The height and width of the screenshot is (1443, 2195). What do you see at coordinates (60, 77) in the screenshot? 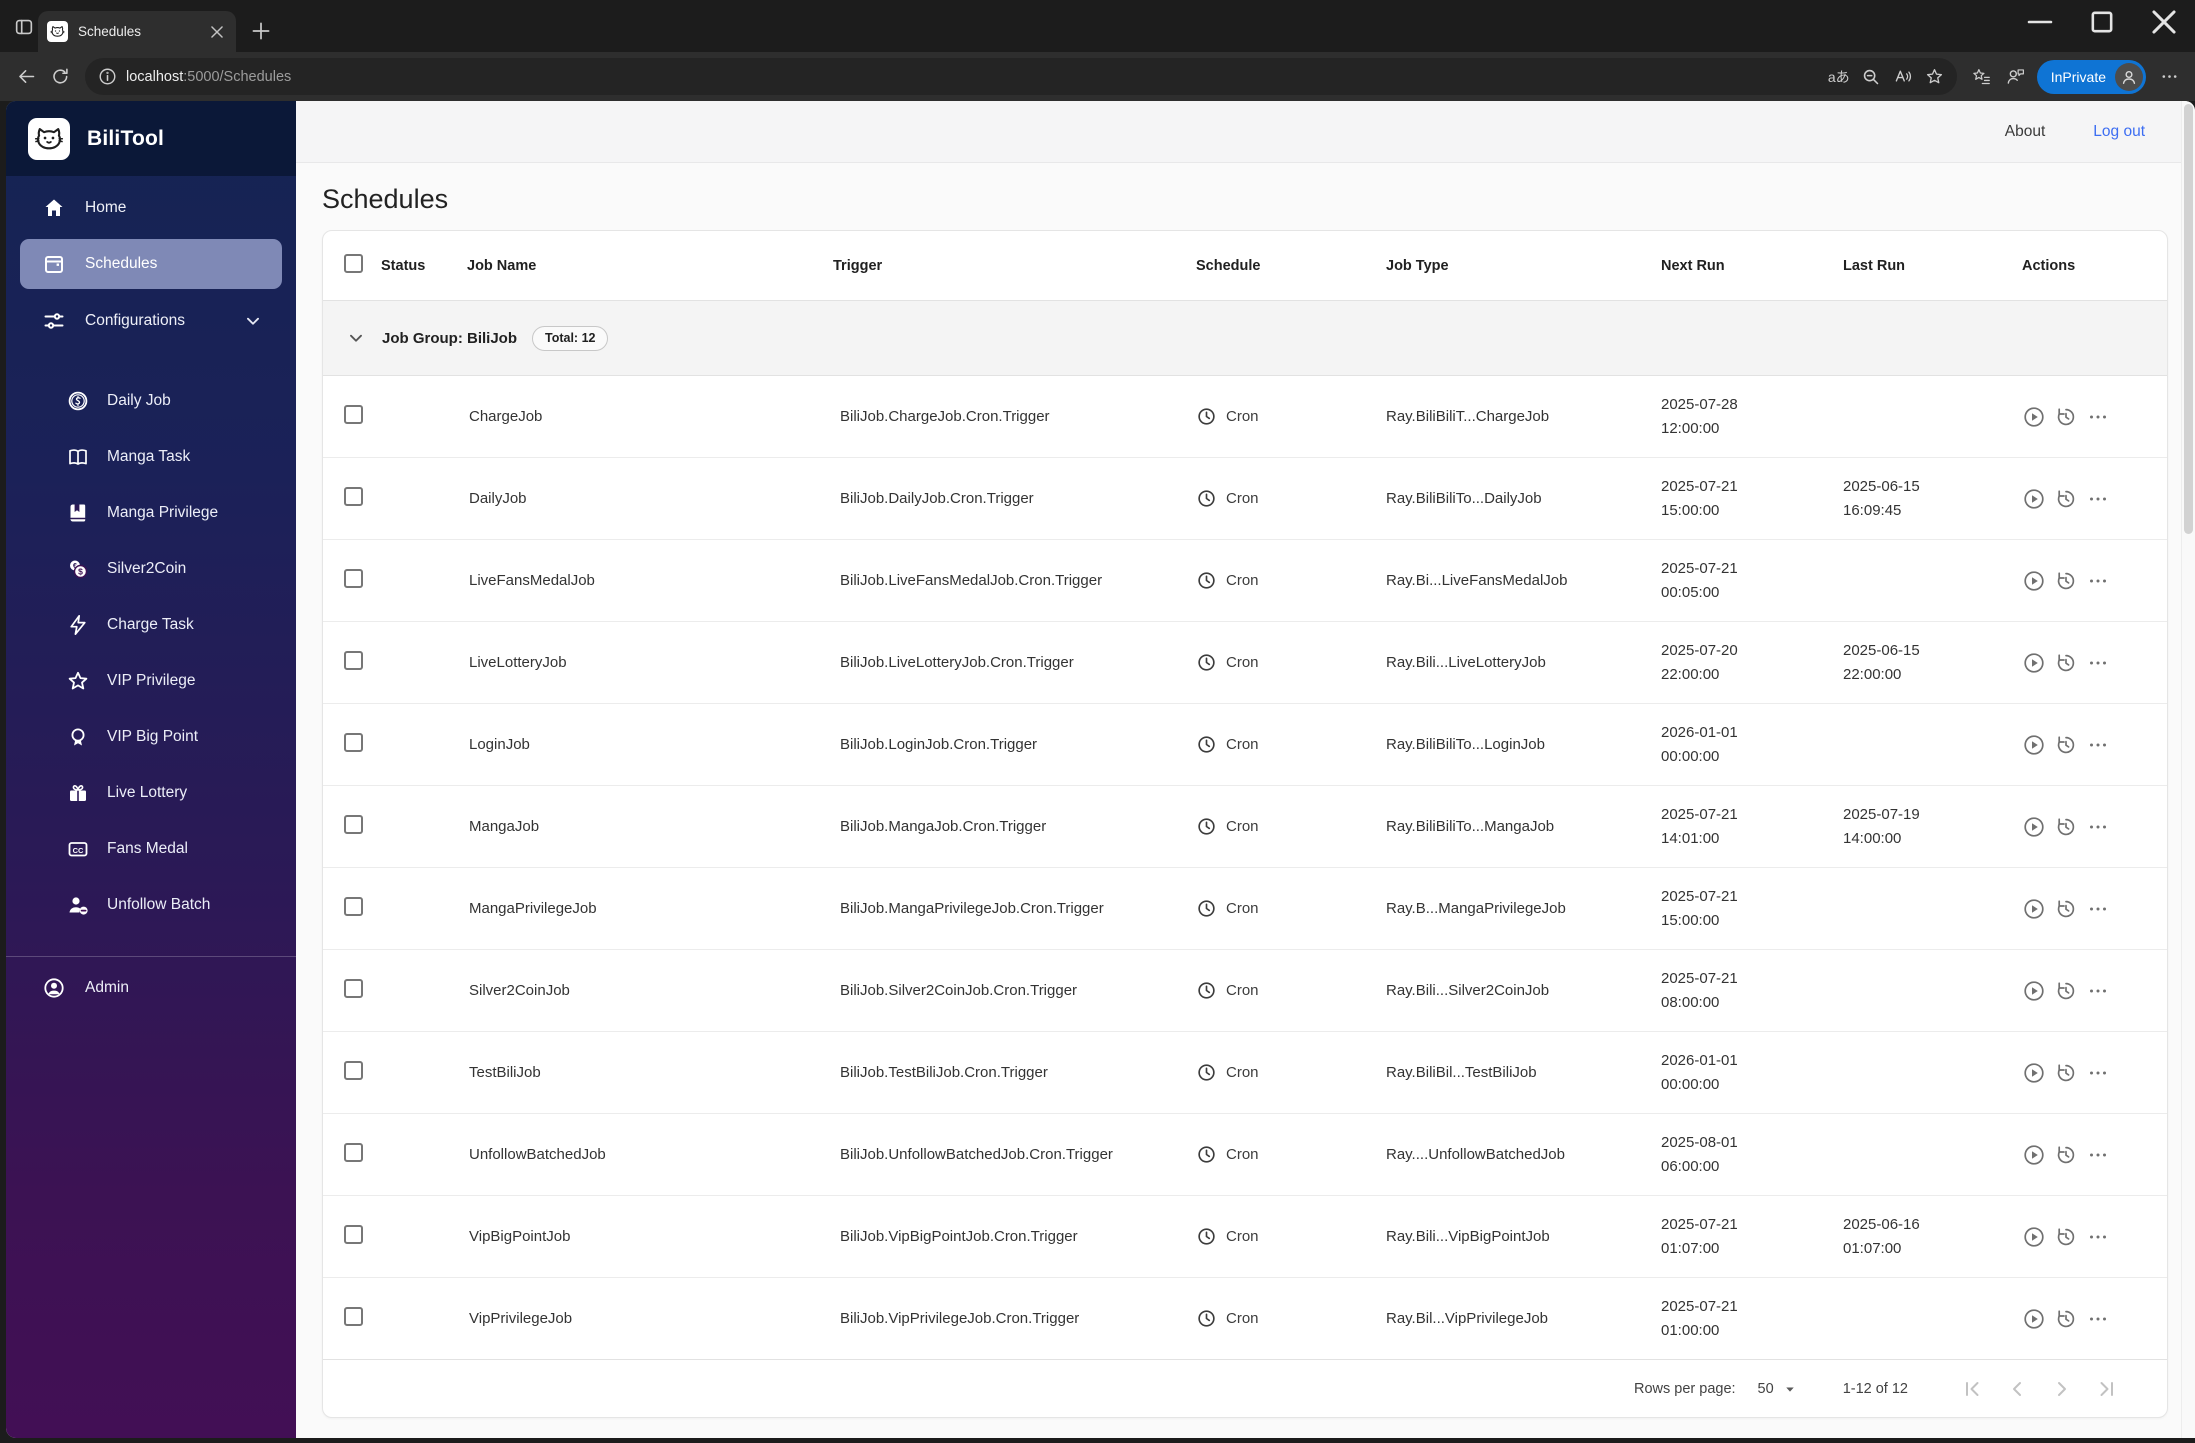
I see `refresh-button` at bounding box center [60, 77].